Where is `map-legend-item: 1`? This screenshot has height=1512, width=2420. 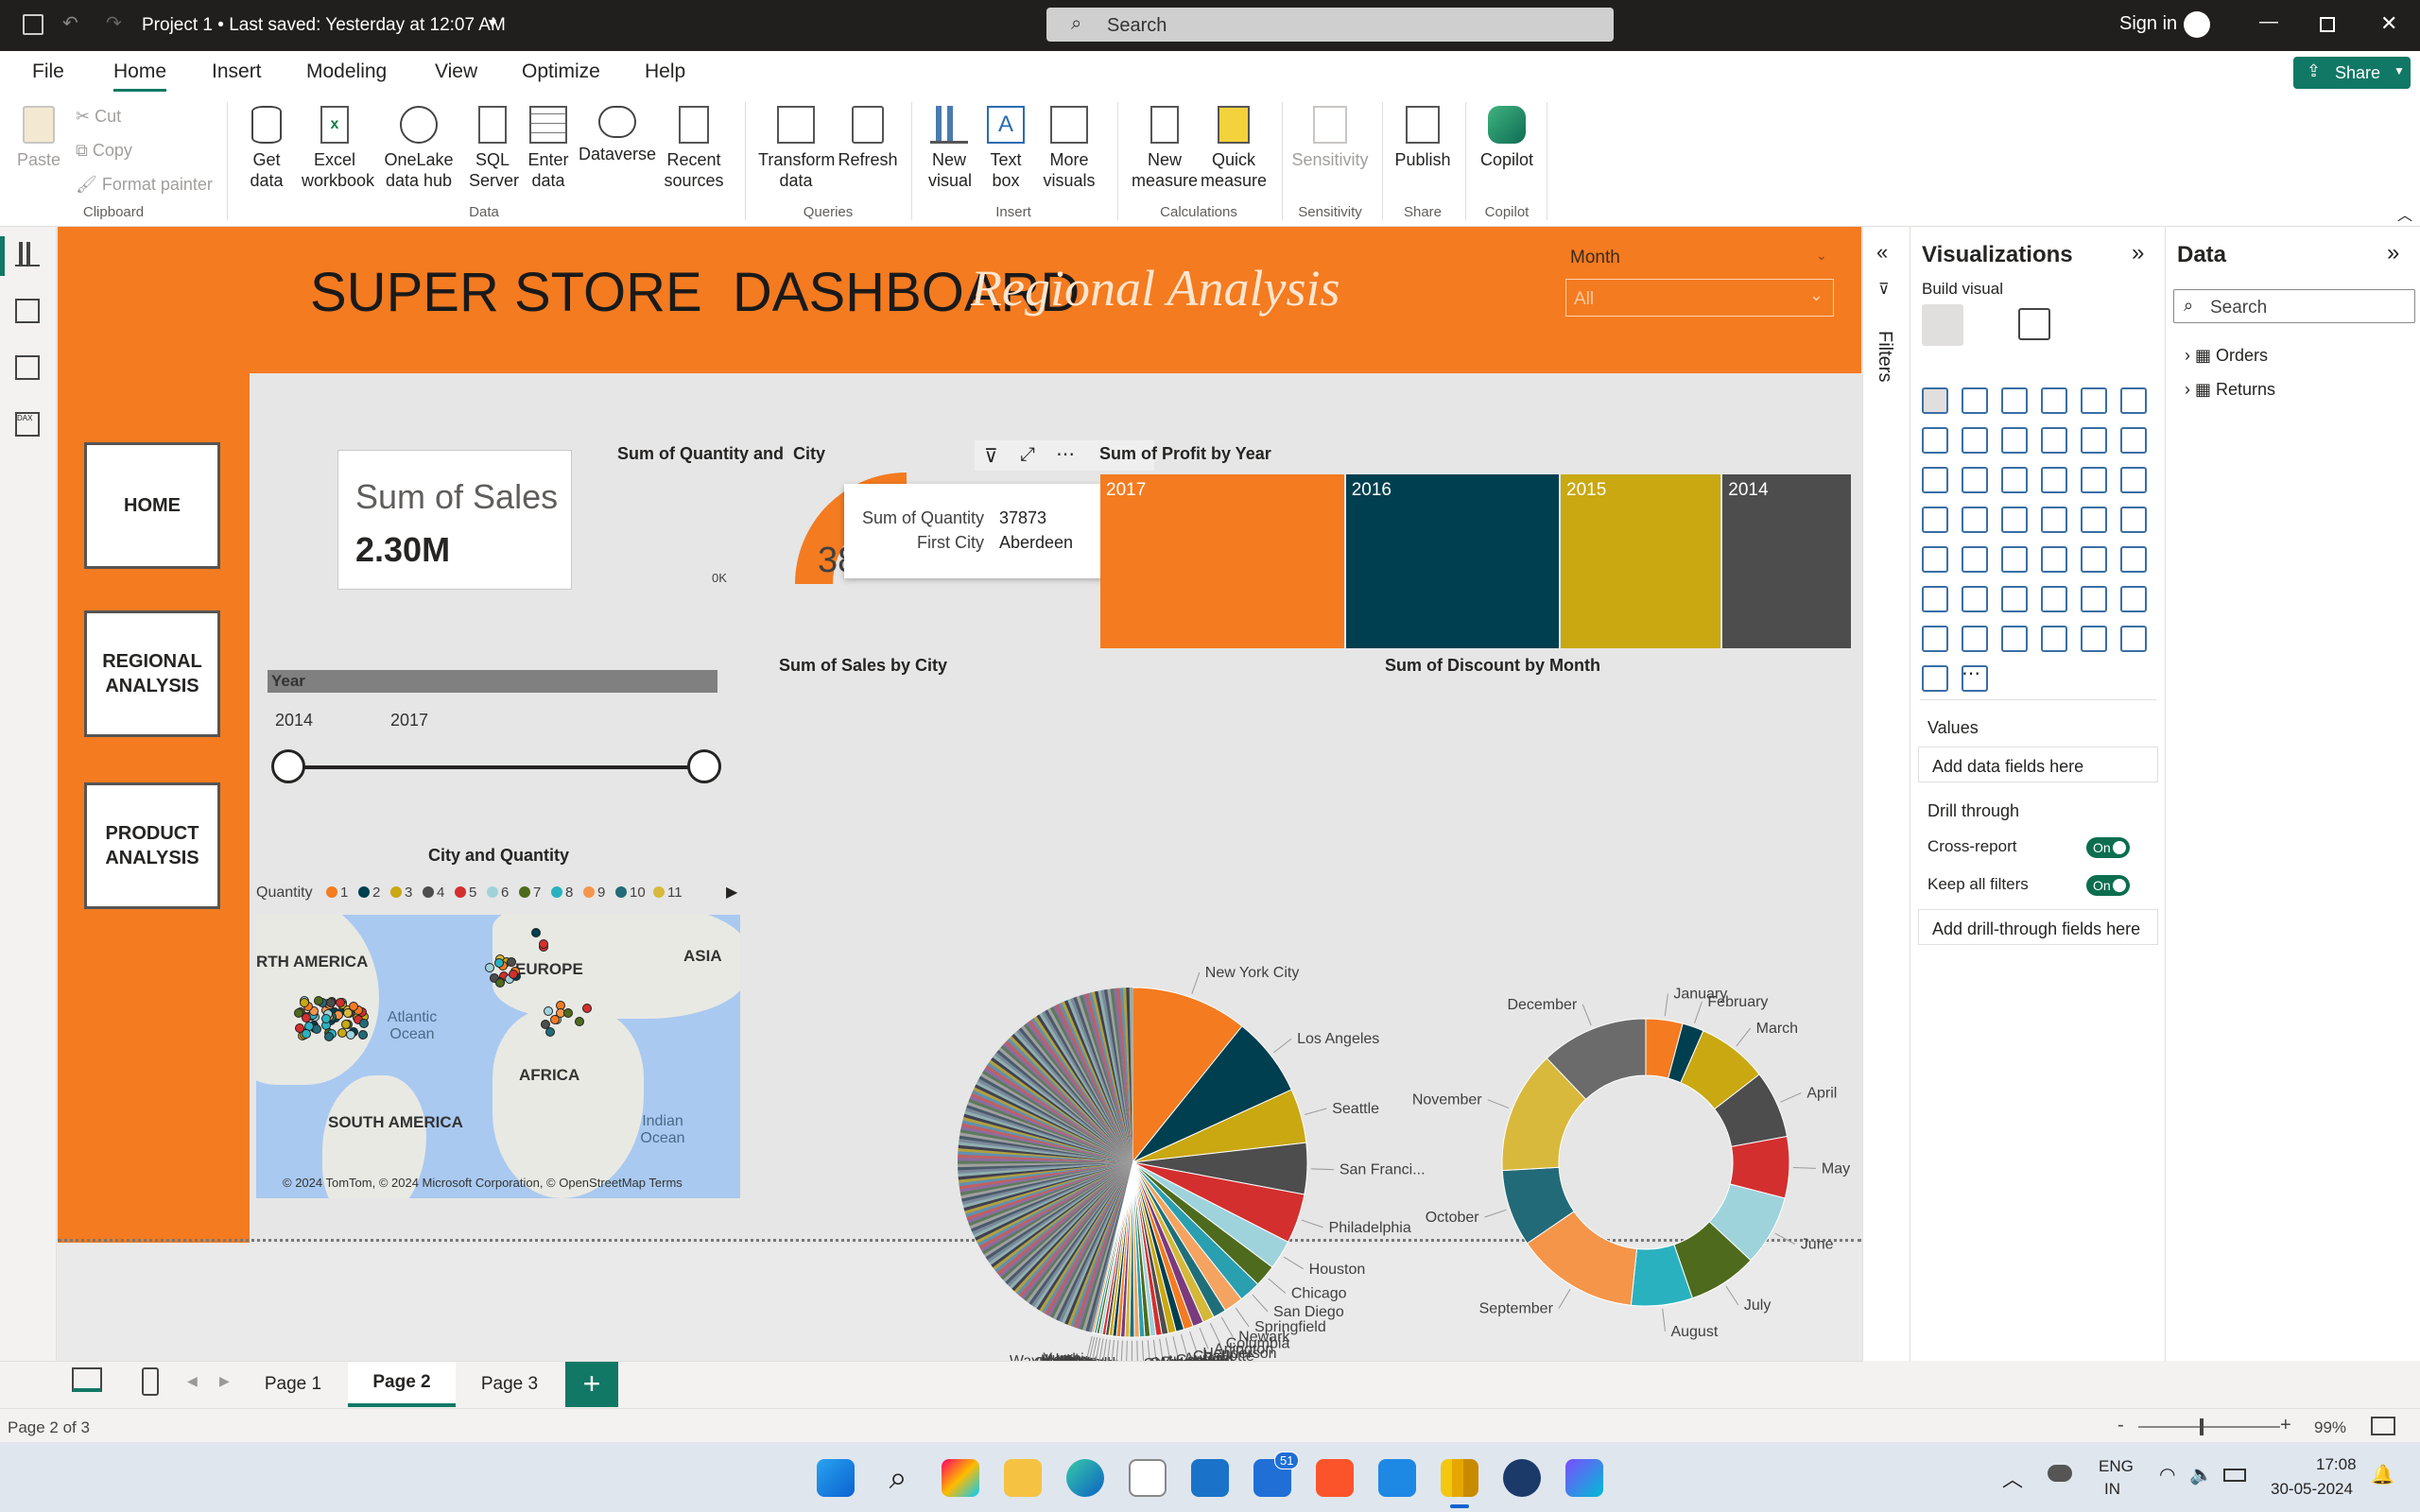
map-legend-item: 1 is located at coordinates (337, 893).